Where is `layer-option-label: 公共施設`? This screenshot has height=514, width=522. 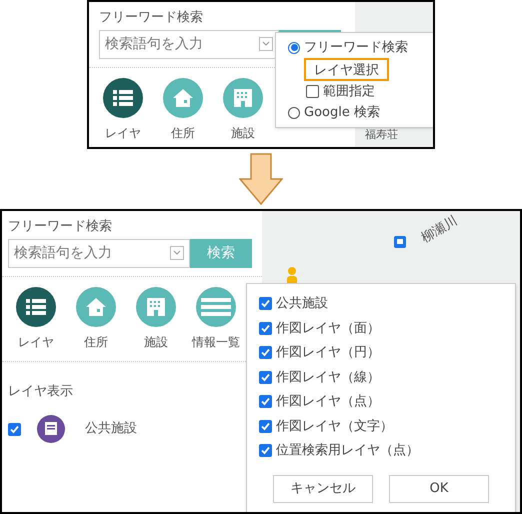 layer-option-label: 公共施設 is located at coordinates (302, 304).